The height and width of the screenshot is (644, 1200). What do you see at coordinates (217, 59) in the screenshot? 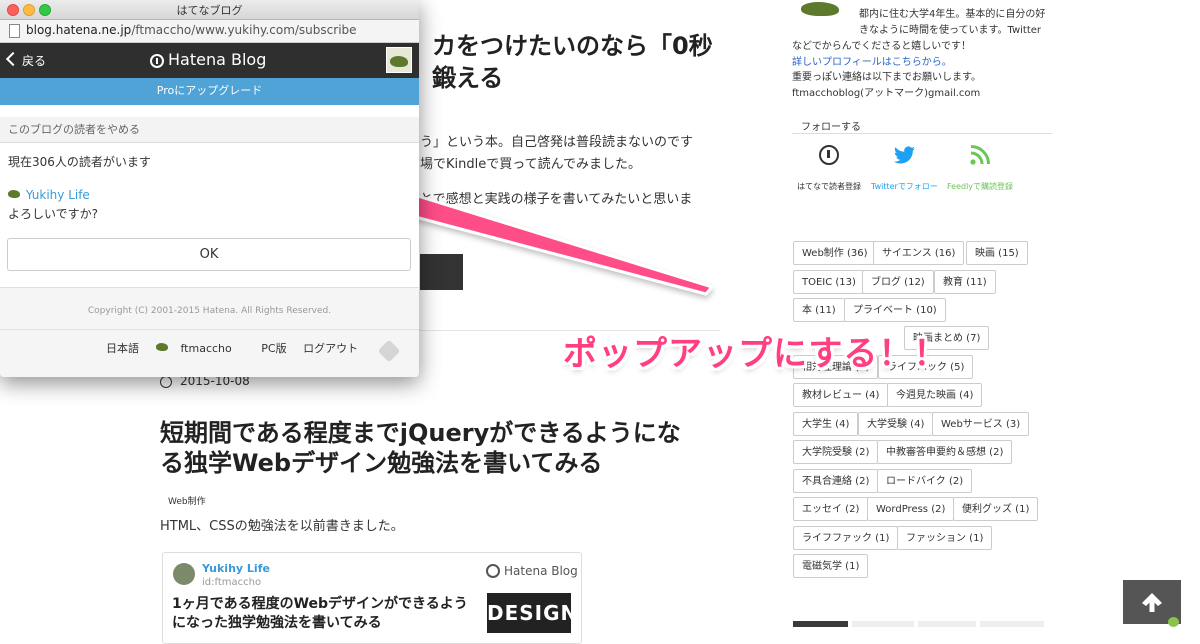
I see `logo-text: Hatena Blog` at bounding box center [217, 59].